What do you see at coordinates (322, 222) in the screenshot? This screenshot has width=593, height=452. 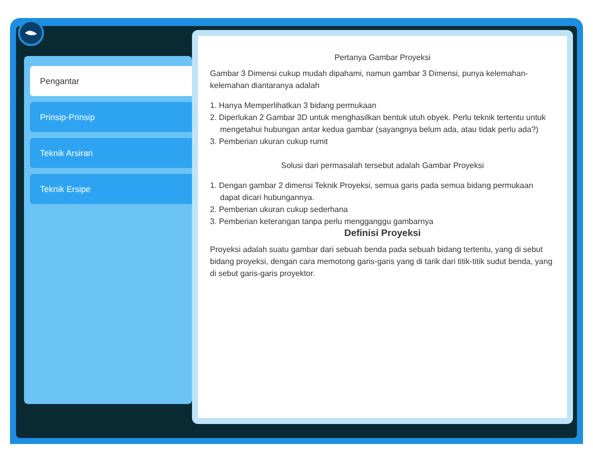 I see `list-item: 3. Pemberian keterangan tanpa perlu mengganggu gambarnya` at bounding box center [322, 222].